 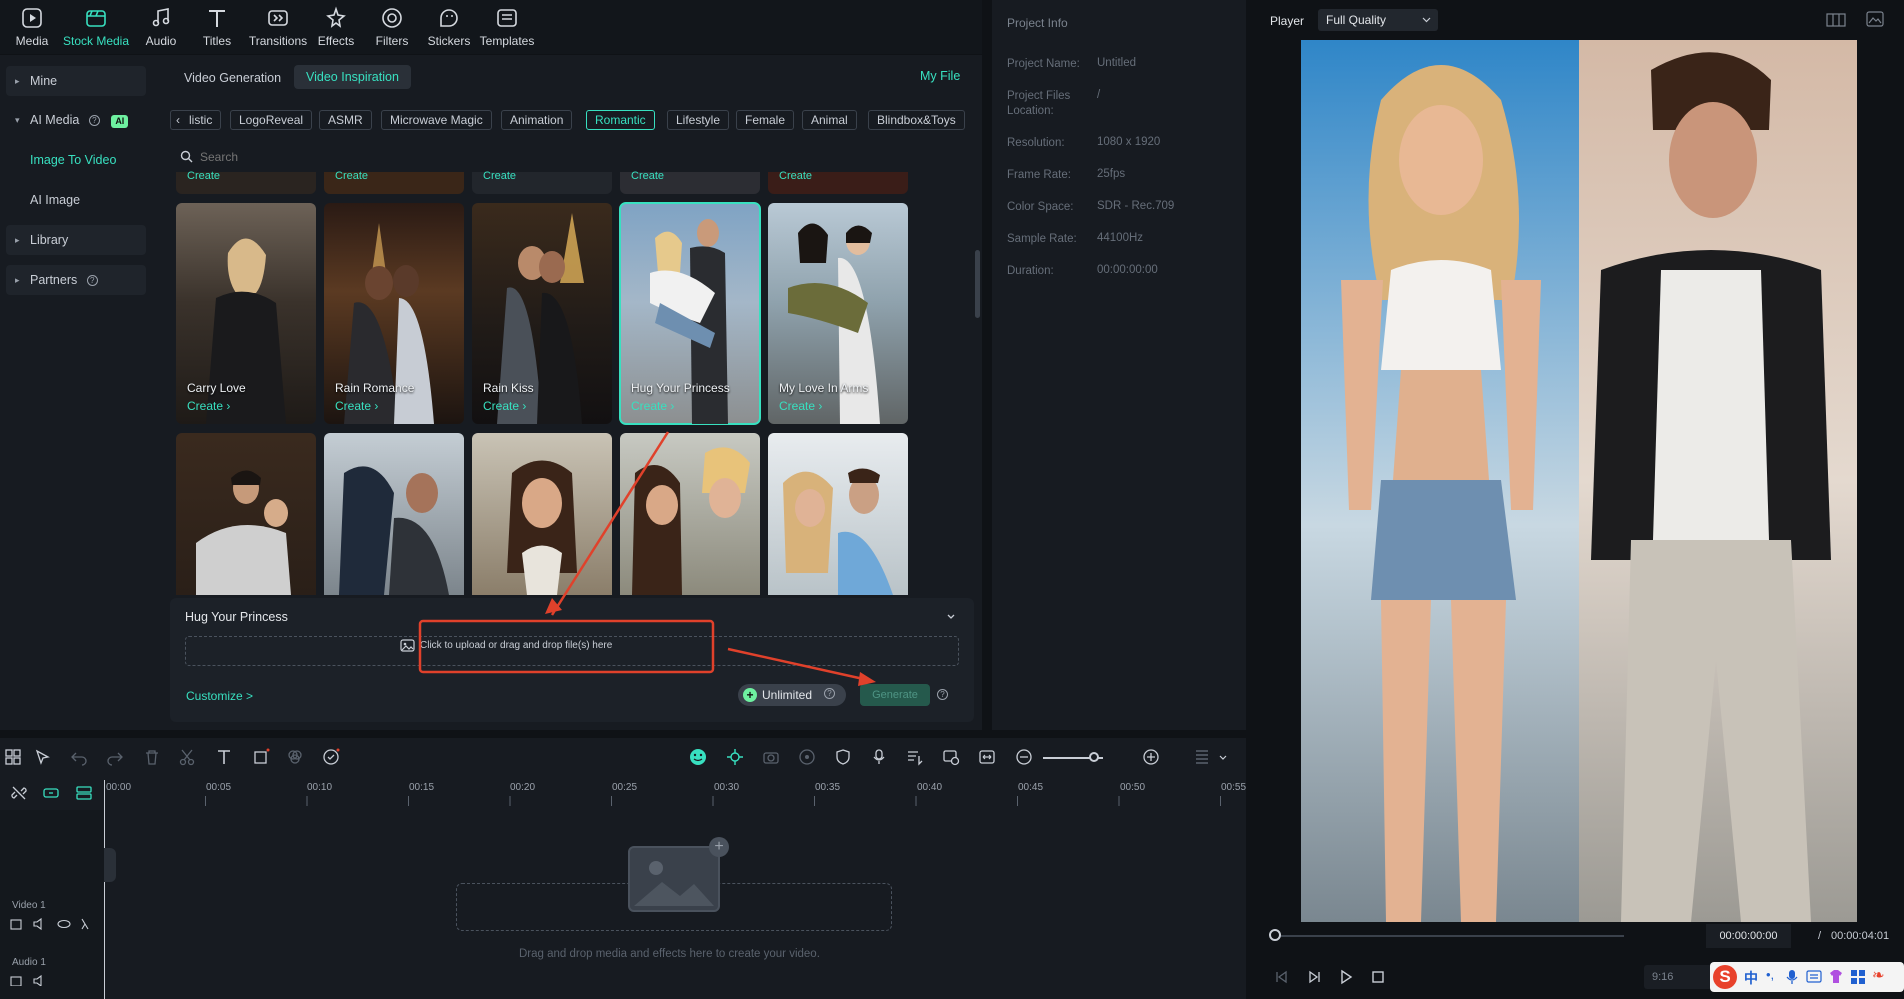 I want to click on stop-icon, so click(x=1378, y=977).